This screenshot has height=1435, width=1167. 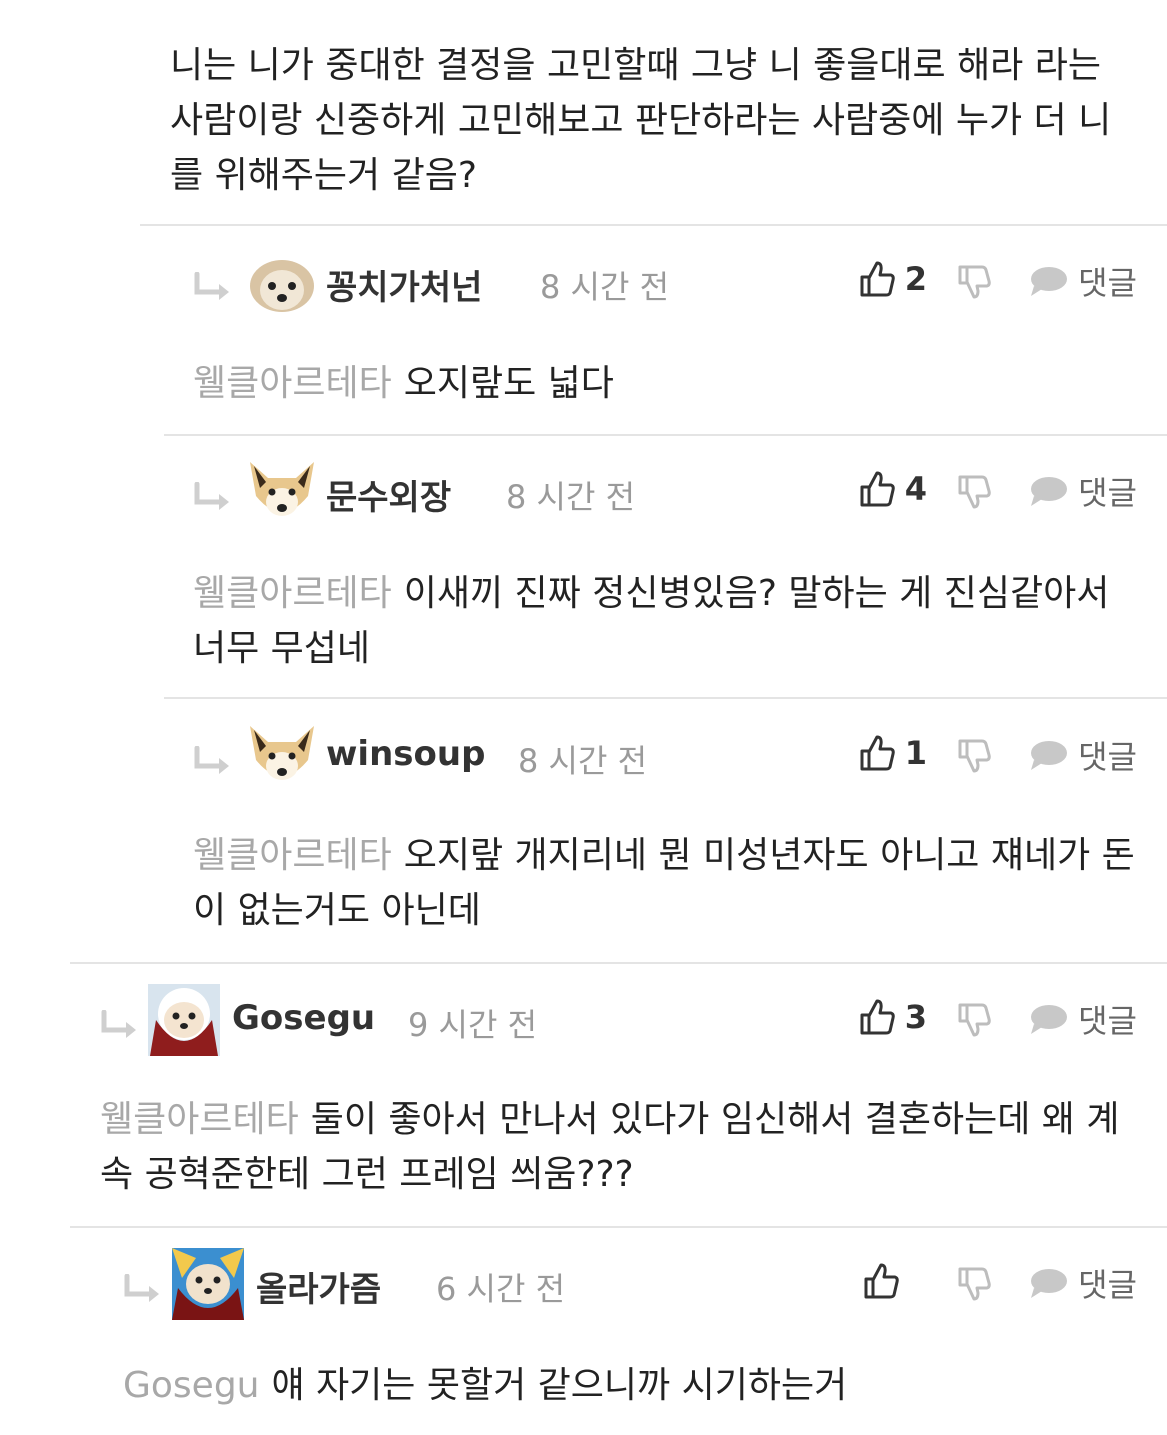 I want to click on comment-author: Gosegu, so click(x=303, y=1018).